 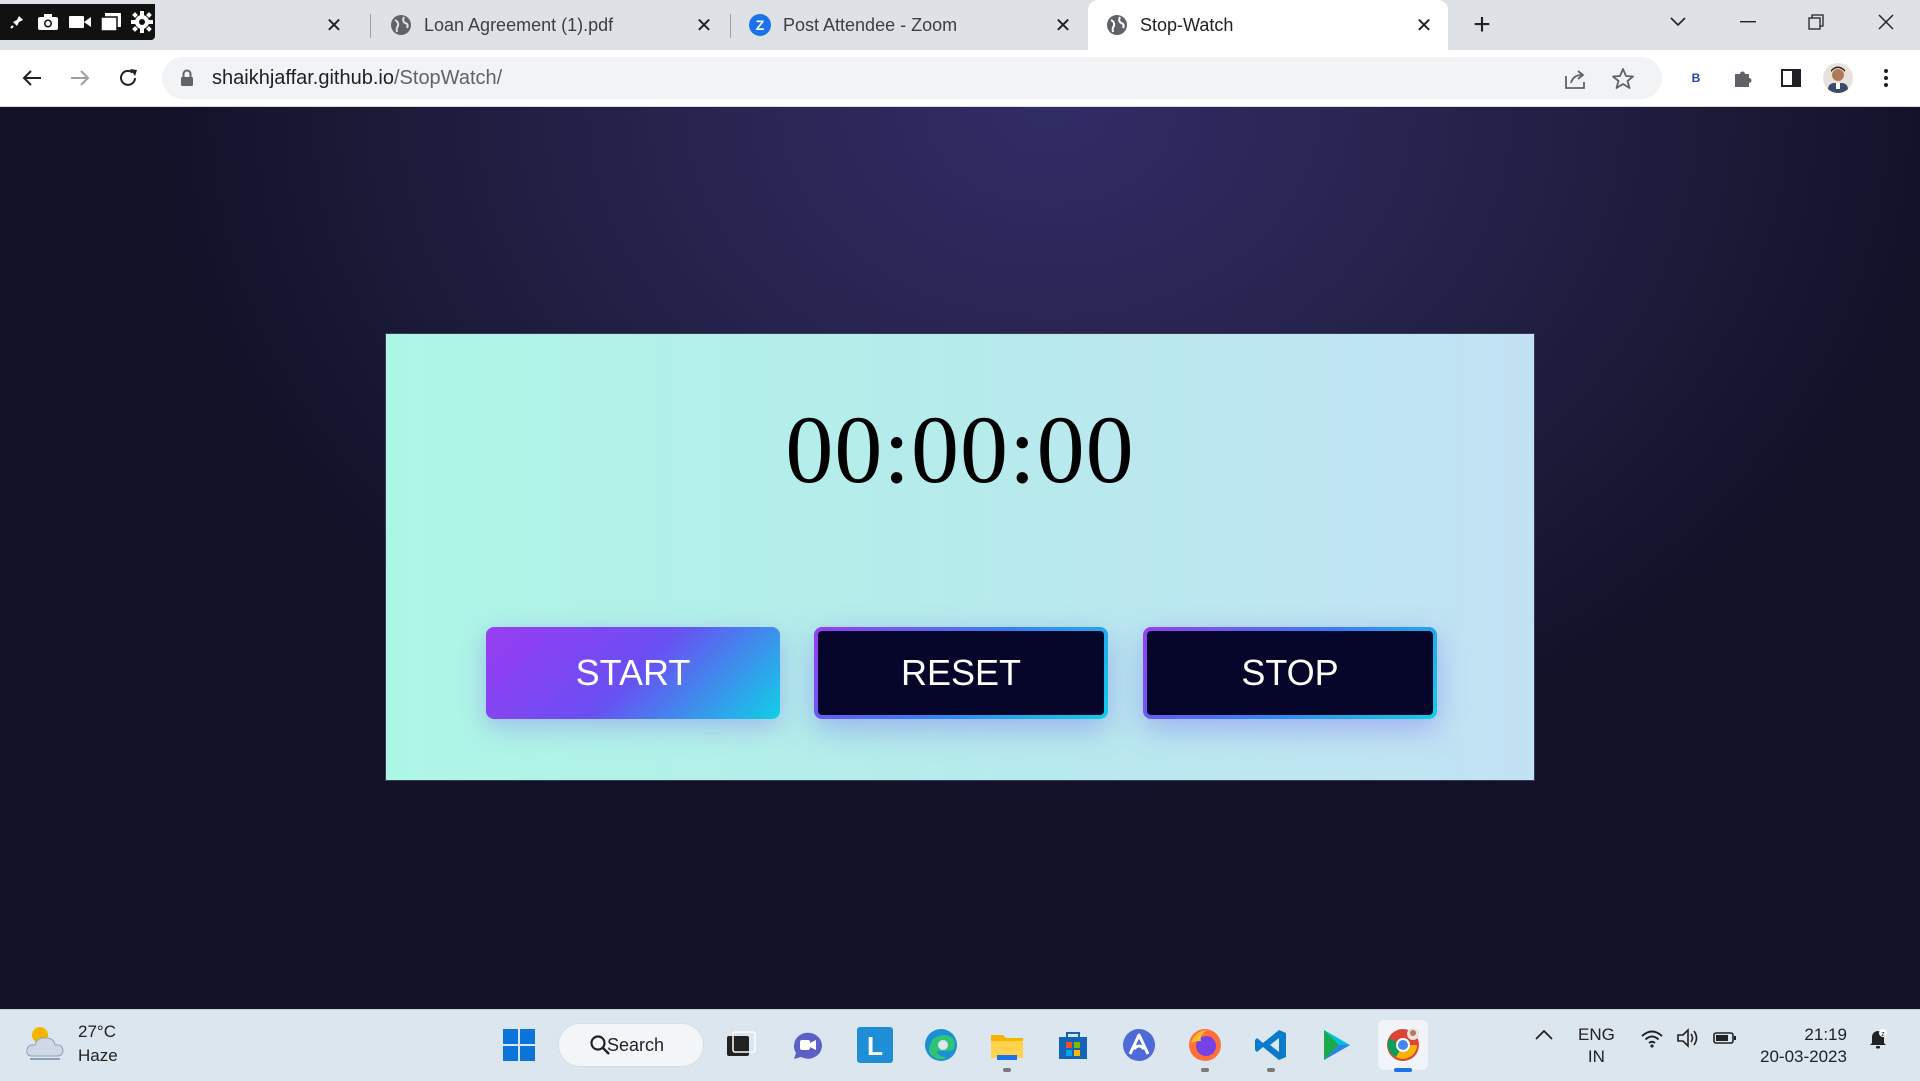 I want to click on task-view-icon, so click(x=741, y=1045).